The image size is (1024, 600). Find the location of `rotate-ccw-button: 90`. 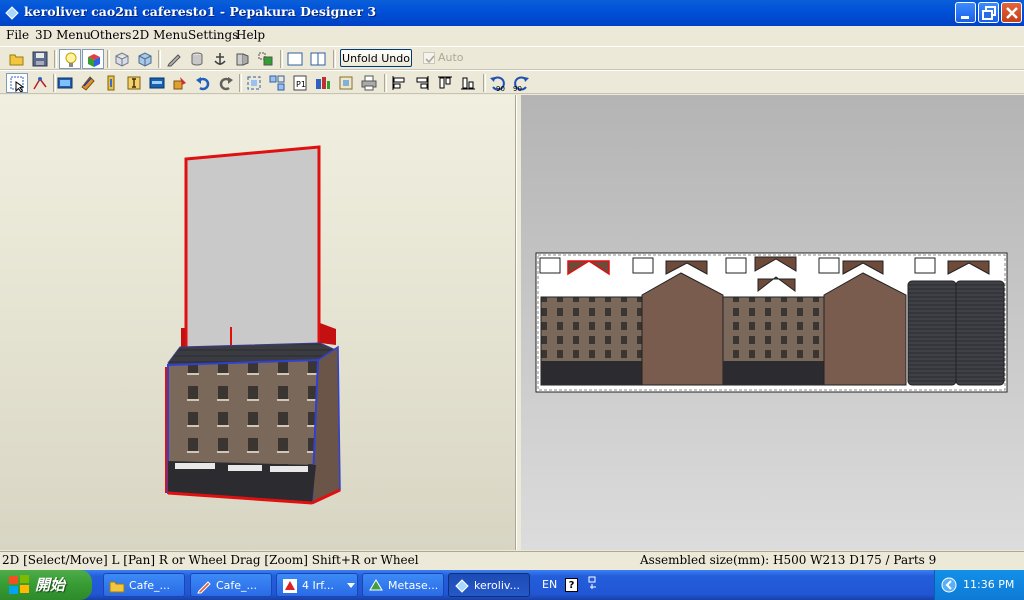

rotate-ccw-button: 90 is located at coordinates (498, 83).